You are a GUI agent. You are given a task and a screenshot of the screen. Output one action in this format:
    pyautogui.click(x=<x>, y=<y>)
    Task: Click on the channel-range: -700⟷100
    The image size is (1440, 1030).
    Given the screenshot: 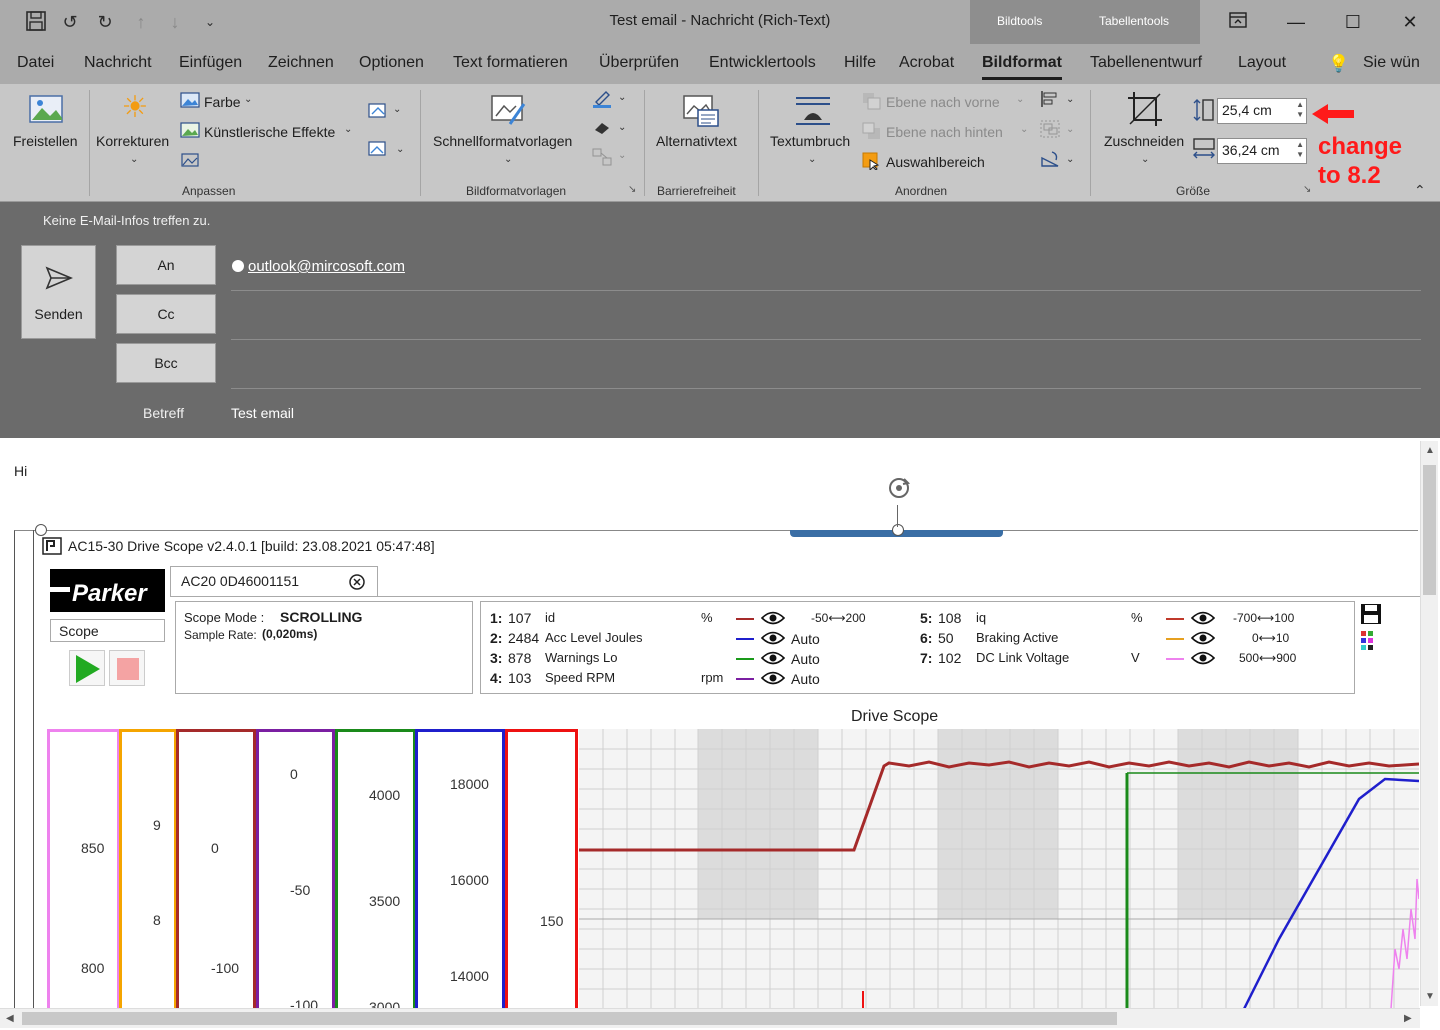 What is the action you would take?
    pyautogui.click(x=1263, y=618)
    